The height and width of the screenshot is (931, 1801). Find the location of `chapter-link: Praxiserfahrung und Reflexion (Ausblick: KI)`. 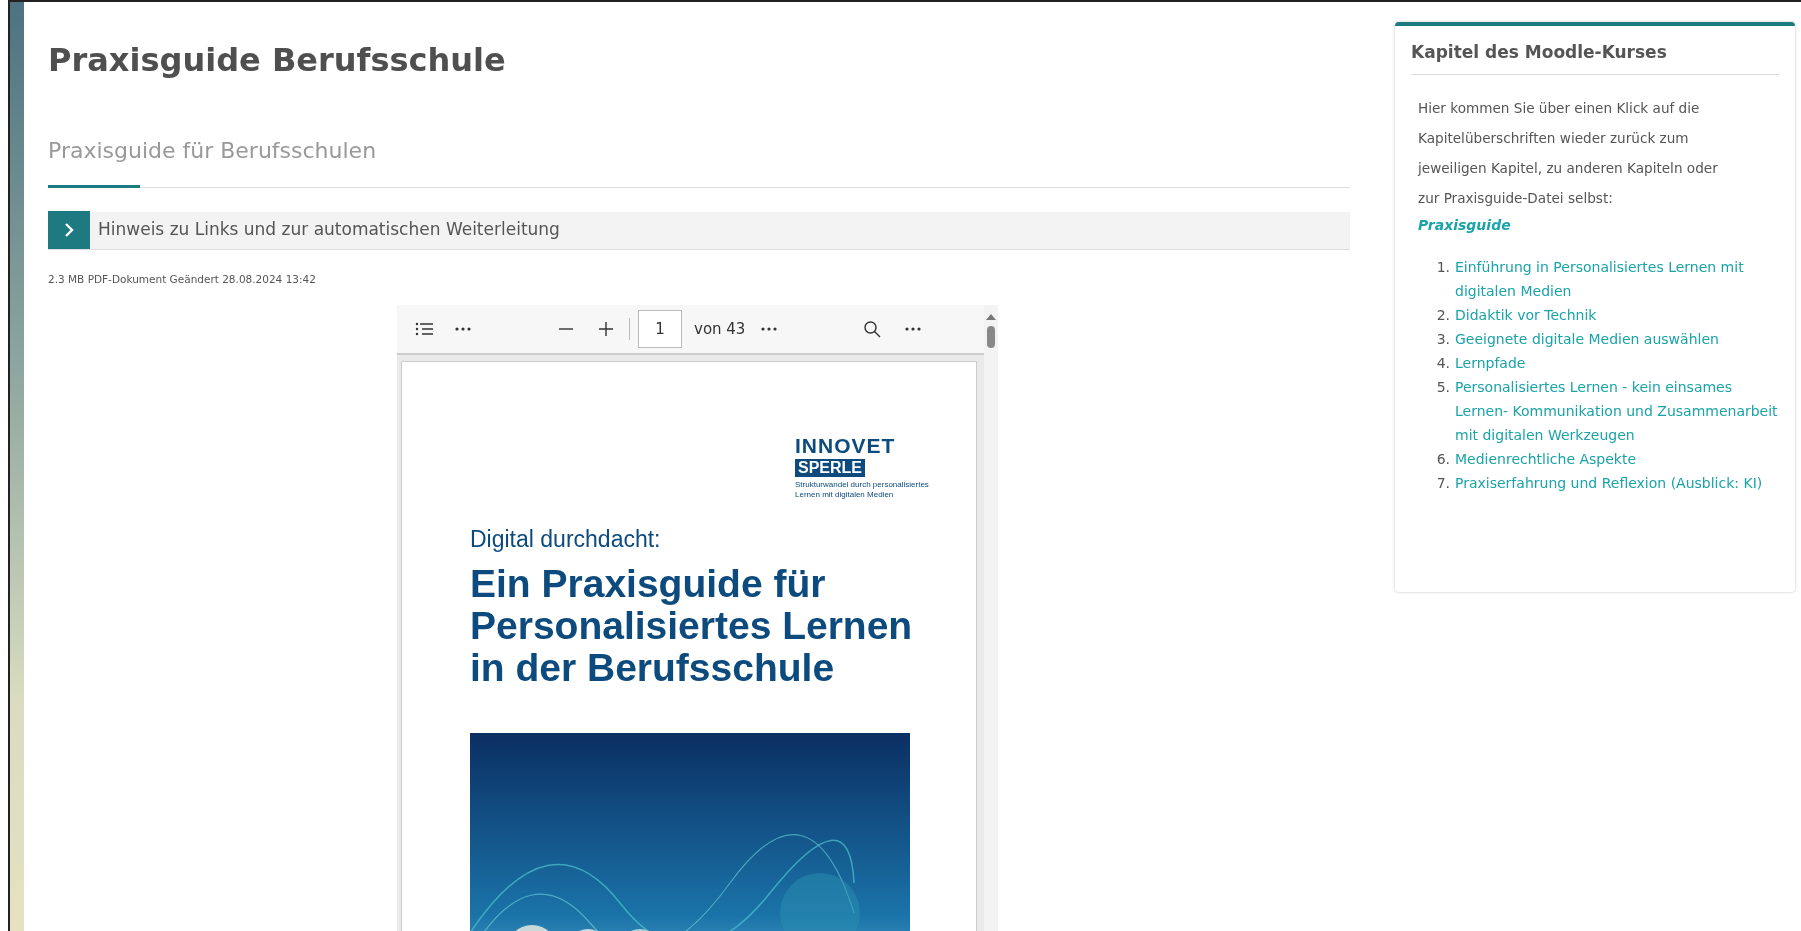

chapter-link: Praxiserfahrung und Reflexion (Ausblick: KI) is located at coordinates (1617, 483).